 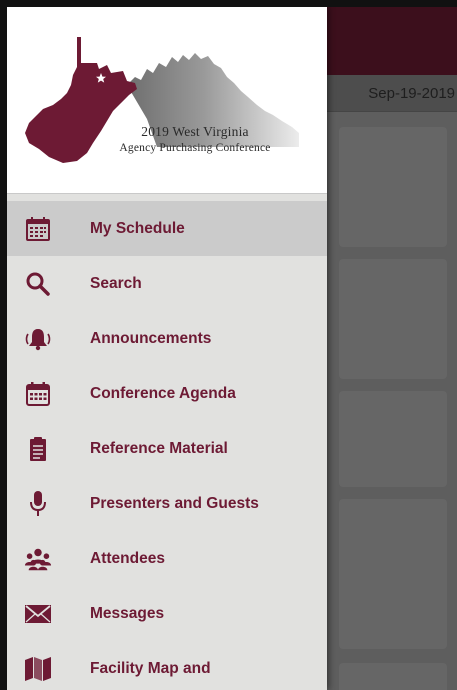 What do you see at coordinates (116, 283) in the screenshot?
I see `menu-label-search: Search` at bounding box center [116, 283].